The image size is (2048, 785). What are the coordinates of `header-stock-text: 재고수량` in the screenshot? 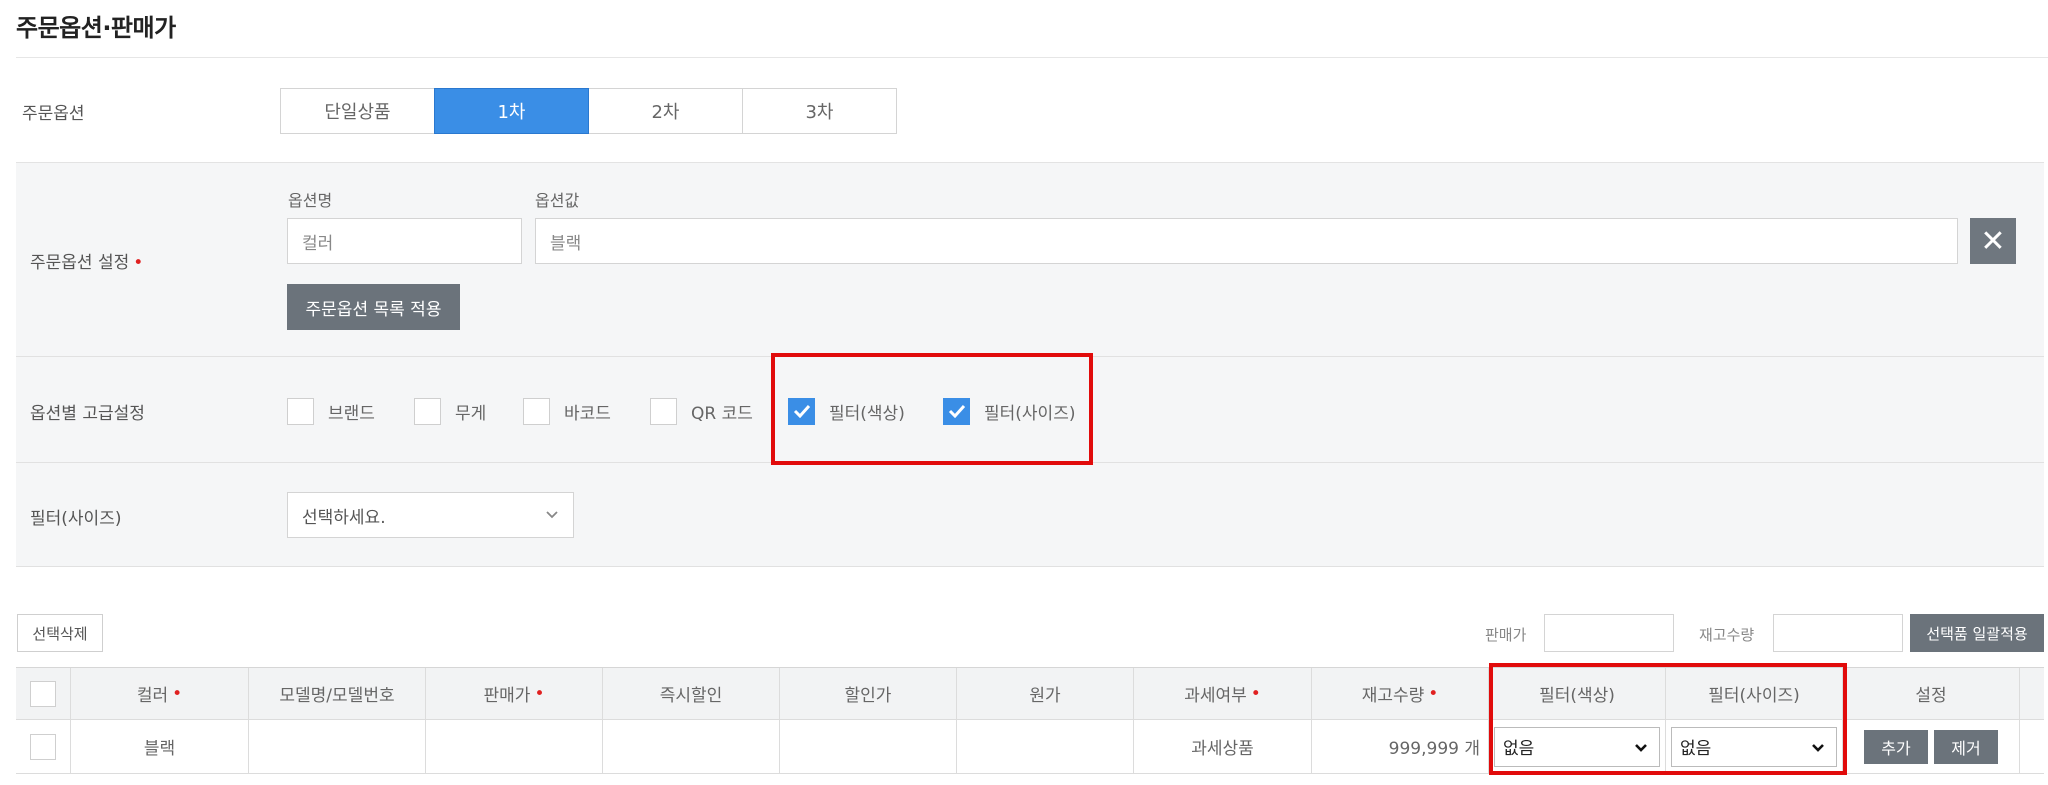 It's located at (1393, 696).